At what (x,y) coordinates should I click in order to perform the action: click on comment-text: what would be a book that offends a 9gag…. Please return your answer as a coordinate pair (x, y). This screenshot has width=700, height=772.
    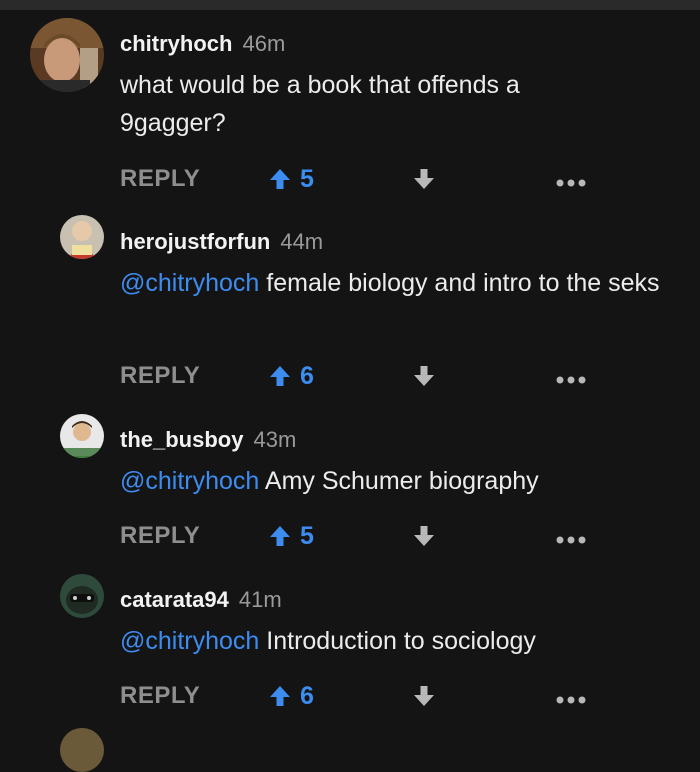
    Looking at the image, I should click on (350, 104).